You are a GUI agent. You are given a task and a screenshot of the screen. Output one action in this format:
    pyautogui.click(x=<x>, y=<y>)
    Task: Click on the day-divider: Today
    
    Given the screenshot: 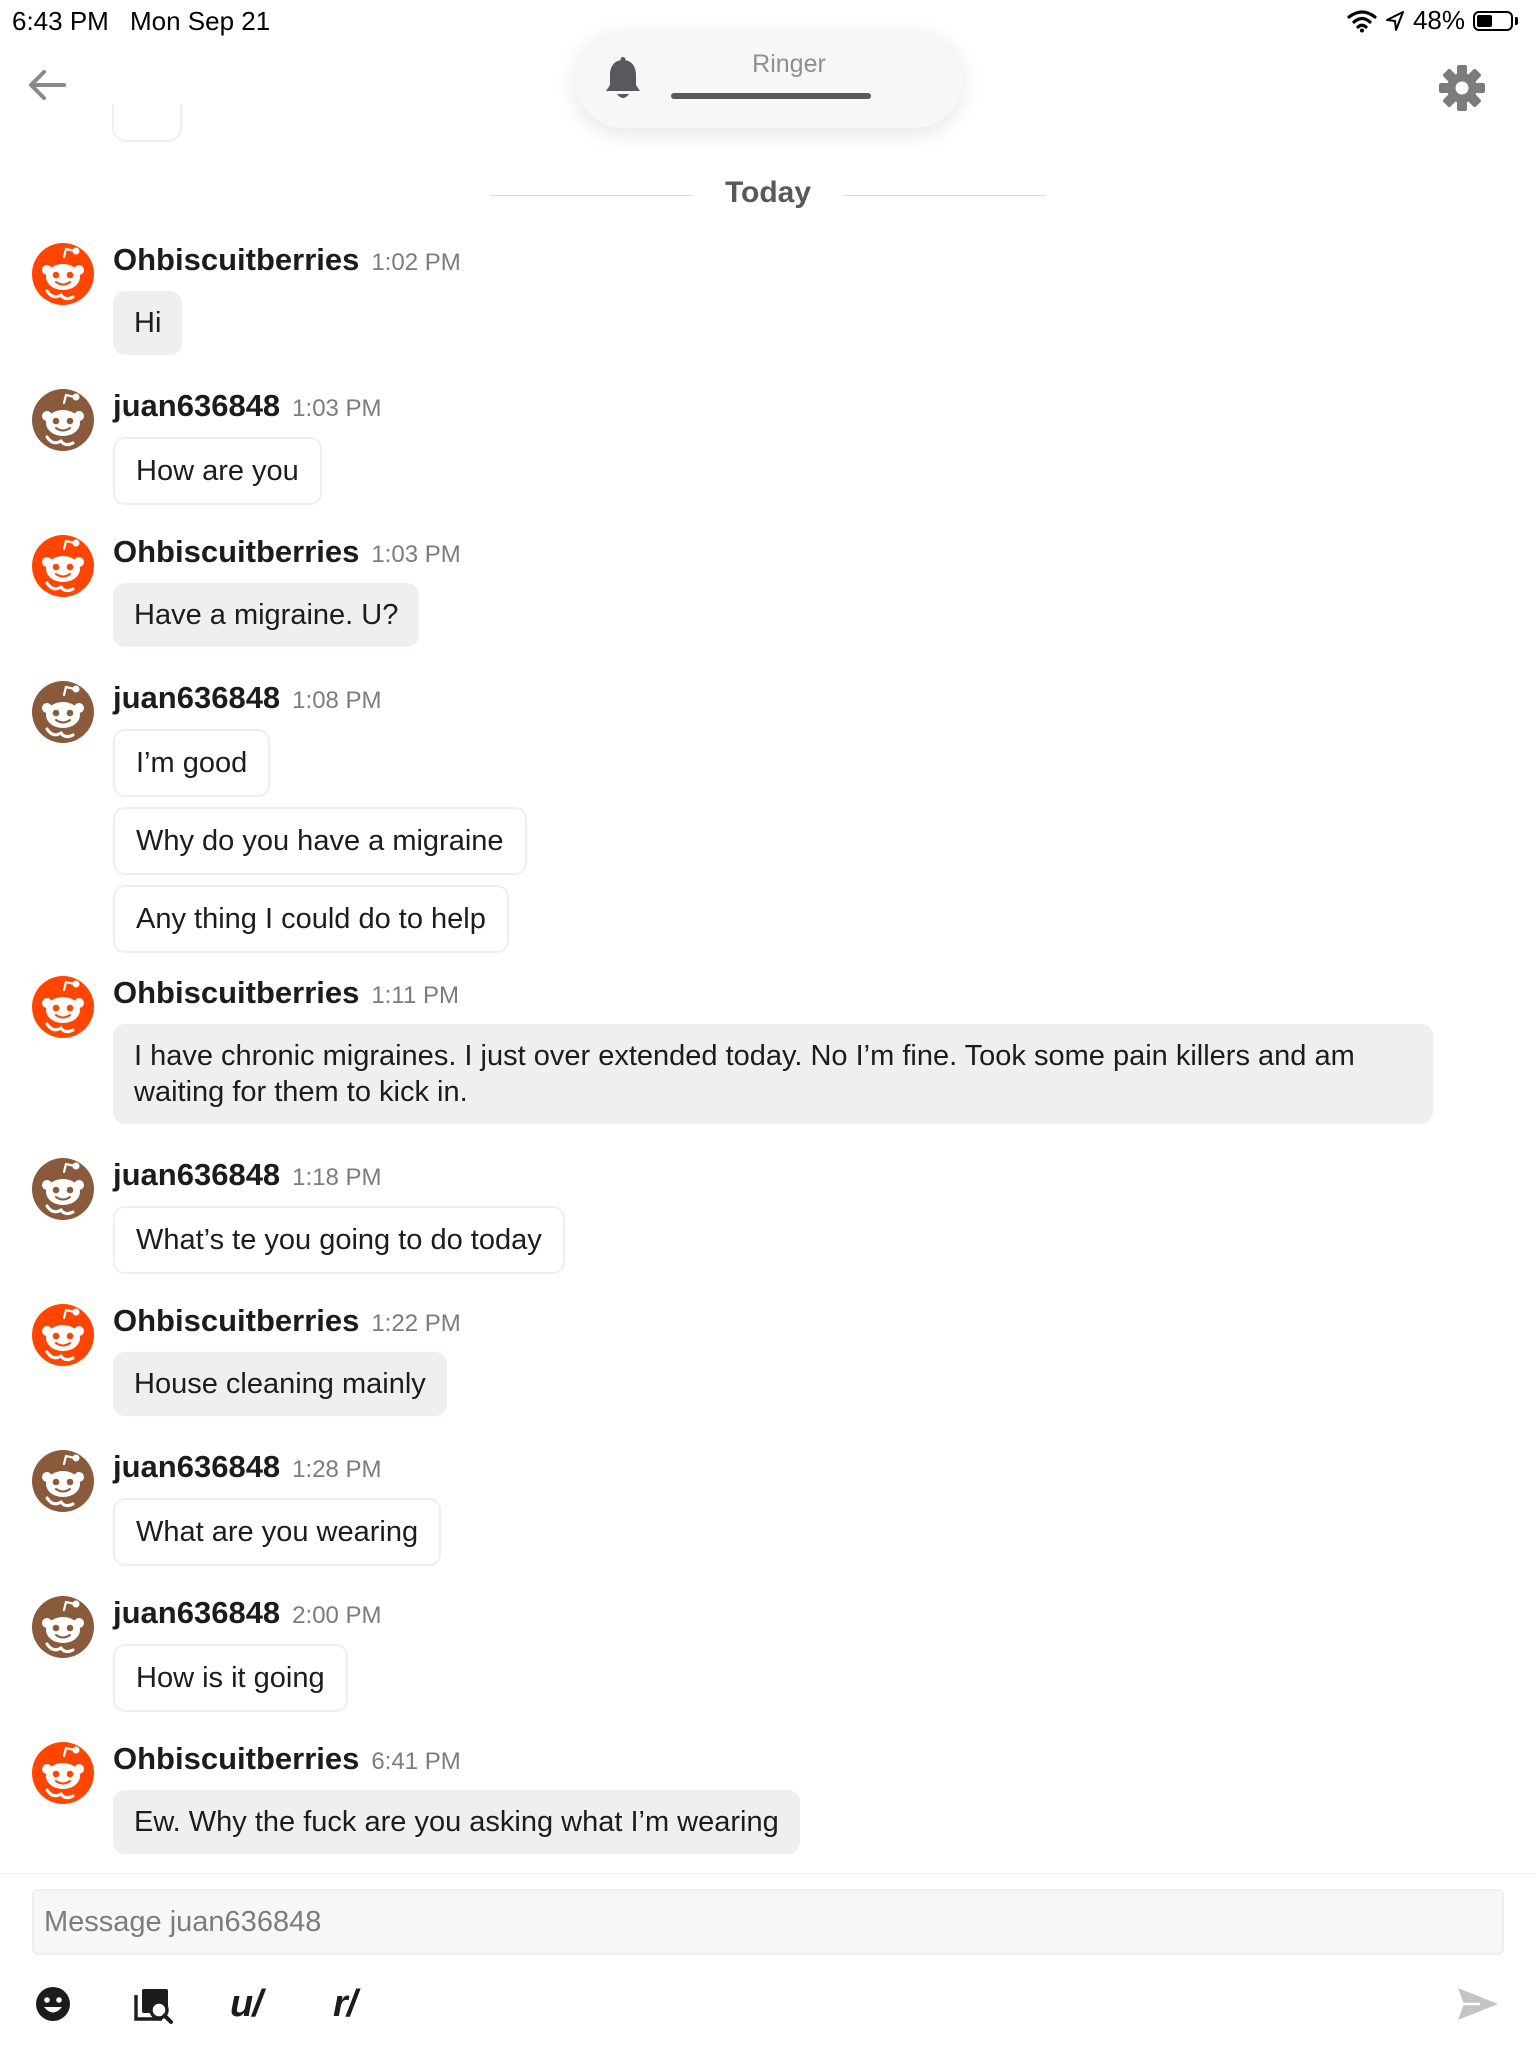 What is the action you would take?
    pyautogui.click(x=768, y=196)
    